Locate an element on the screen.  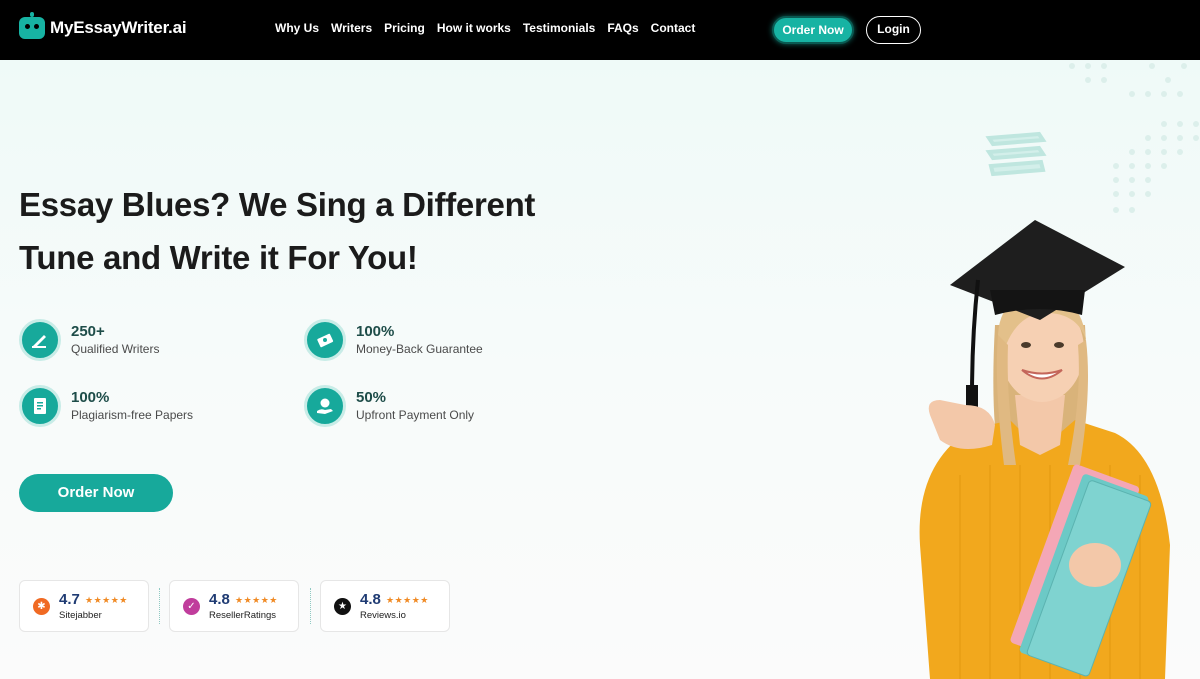
nav-link-testimonials: Testimonials is located at coordinates (559, 28).